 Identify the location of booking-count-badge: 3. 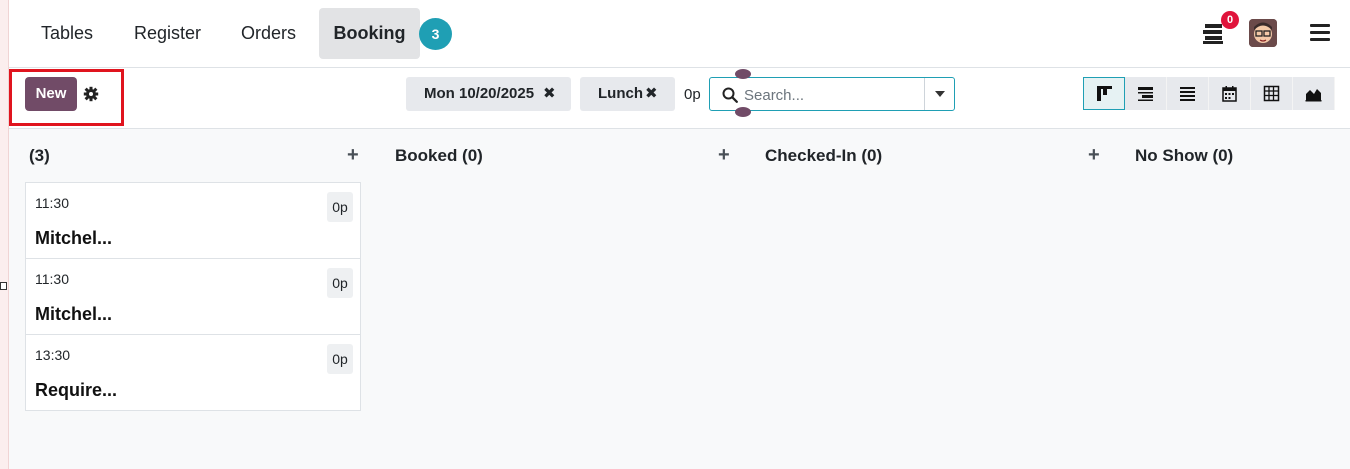
(435, 34).